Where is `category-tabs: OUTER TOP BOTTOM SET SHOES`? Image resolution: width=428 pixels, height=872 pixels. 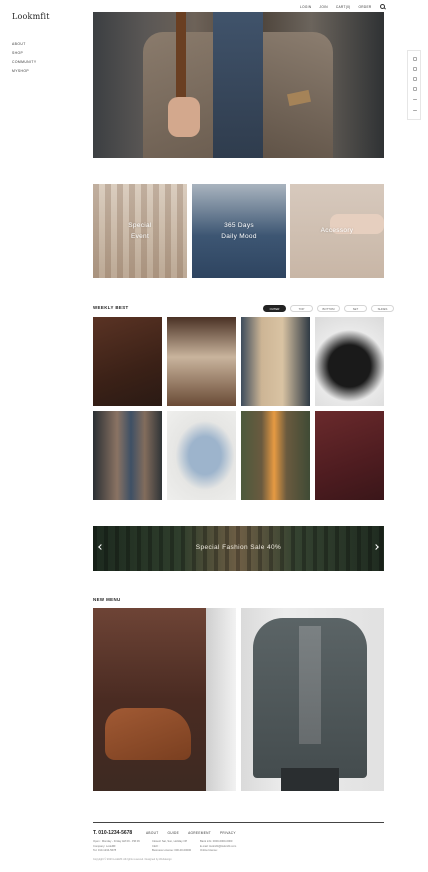
category-tabs: OUTER TOP BOTTOM SET SHOES is located at coordinates (328, 308).